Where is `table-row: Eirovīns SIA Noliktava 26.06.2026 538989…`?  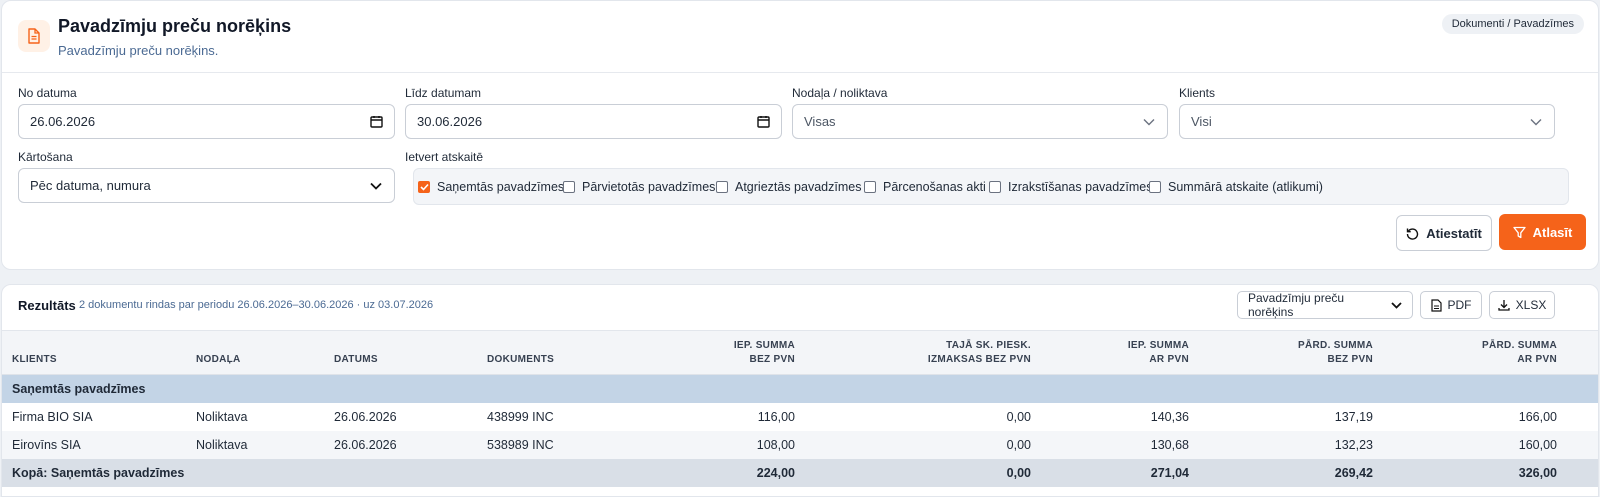
table-row: Eirovīns SIA Noliktava 26.06.2026 538989… is located at coordinates (800, 445).